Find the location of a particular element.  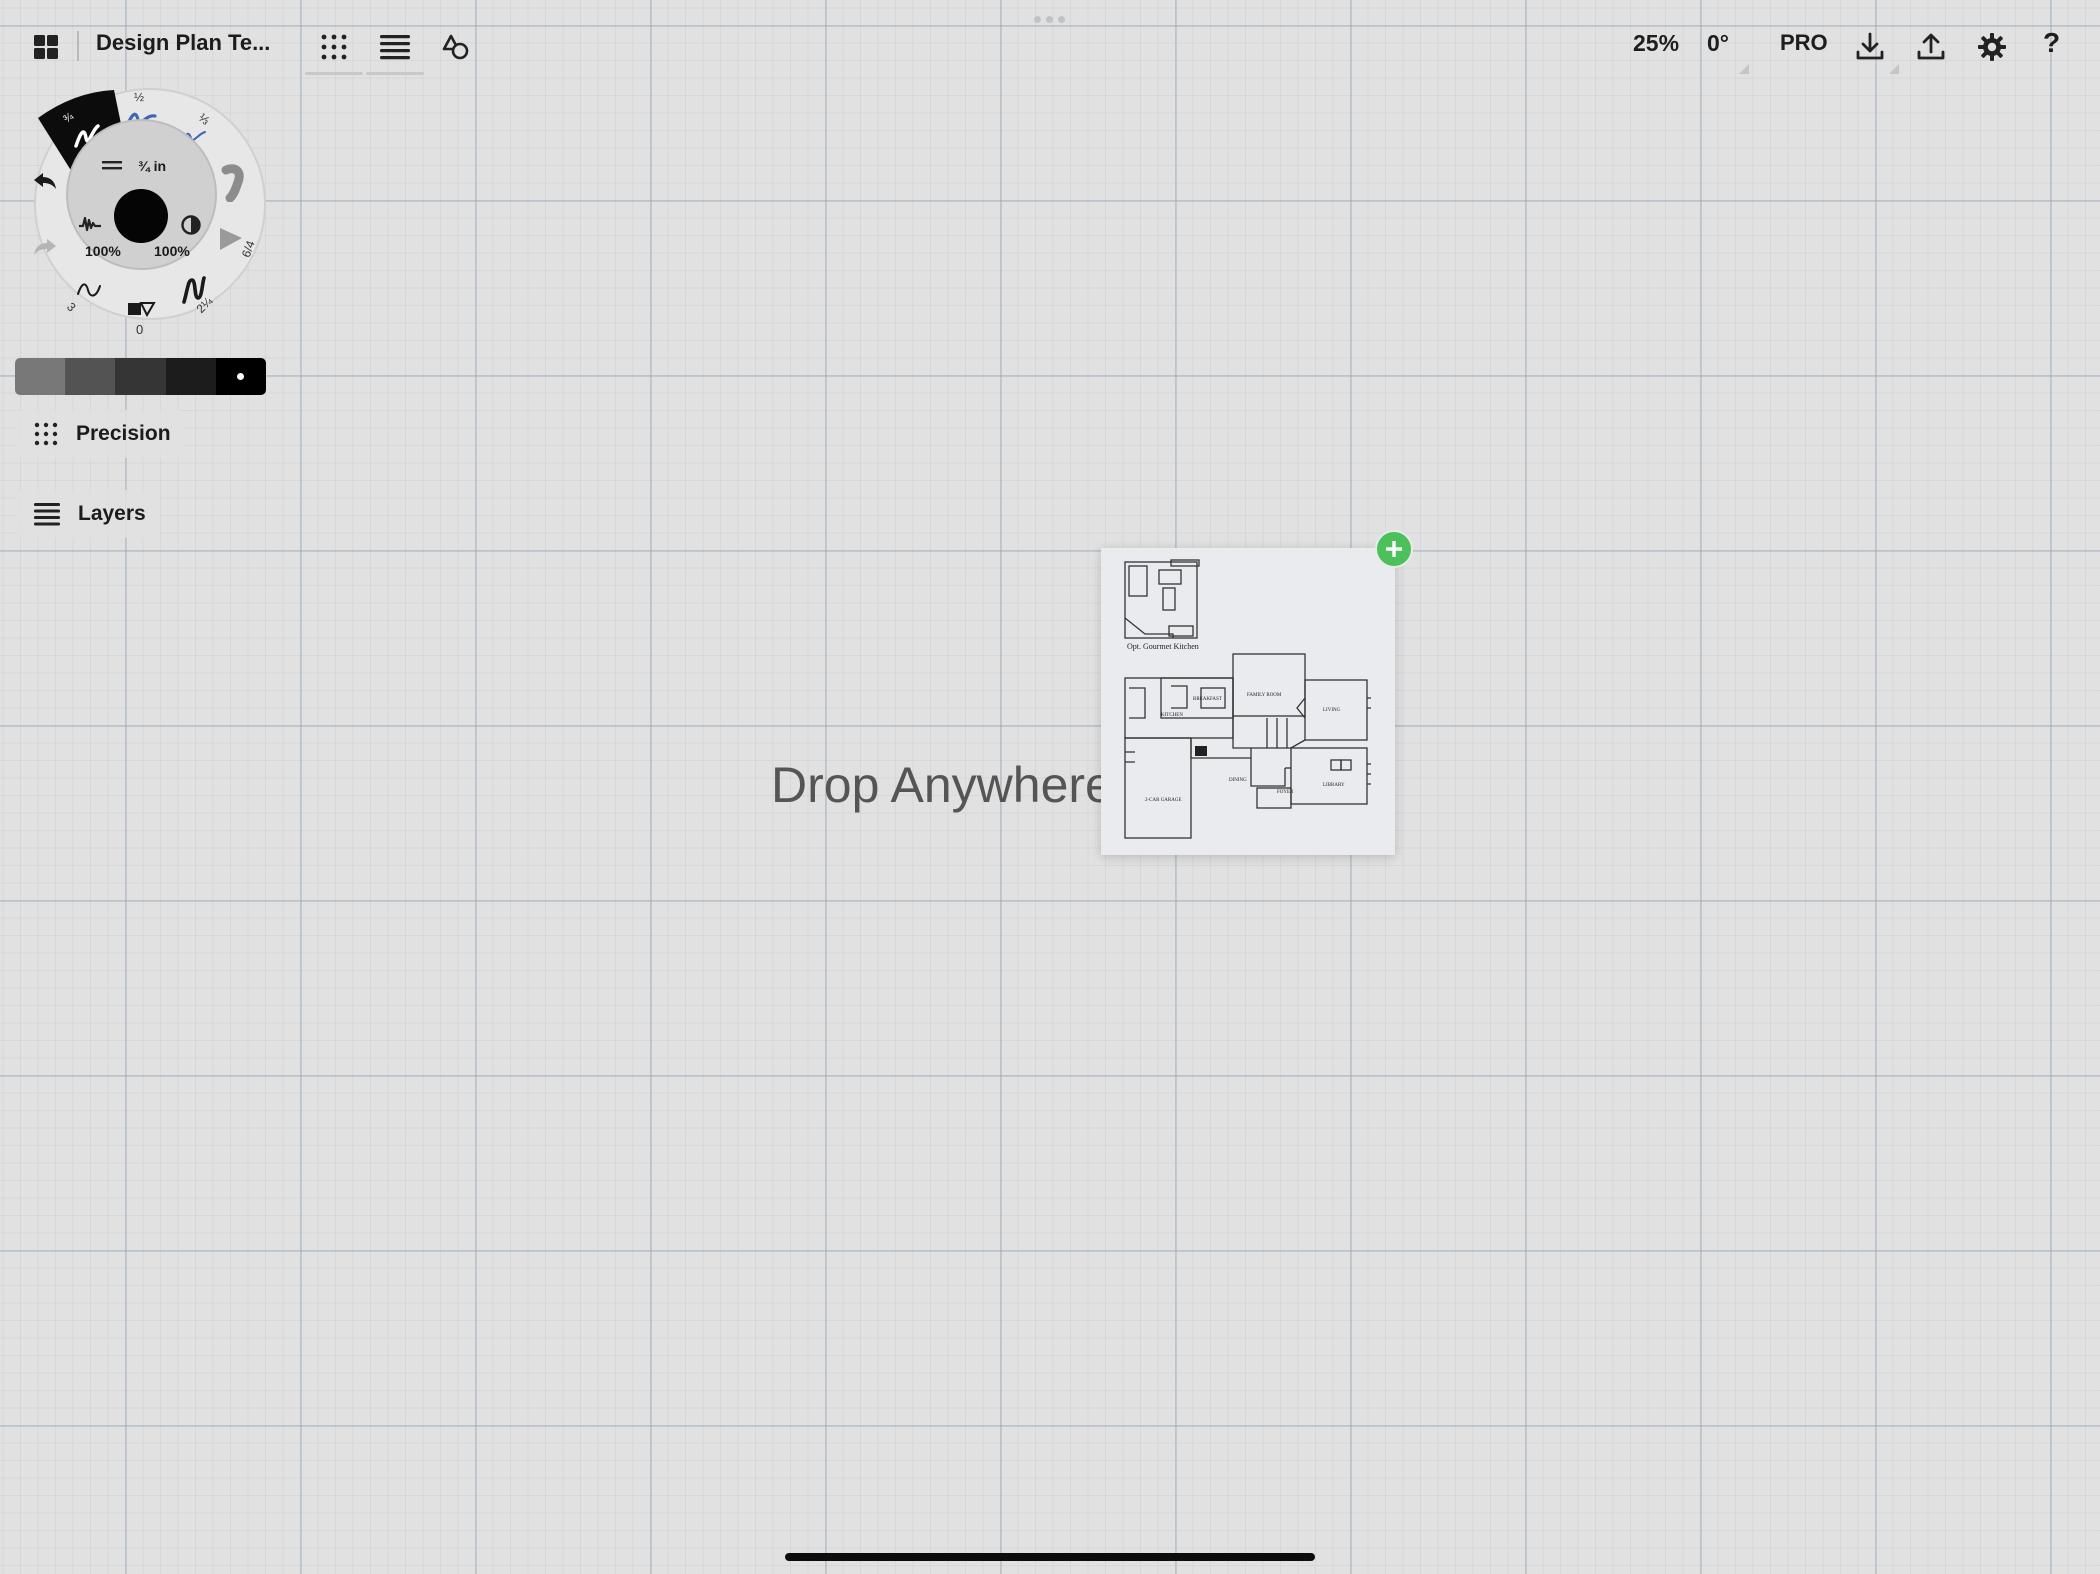

canvas-handle is located at coordinates (1049, 19).